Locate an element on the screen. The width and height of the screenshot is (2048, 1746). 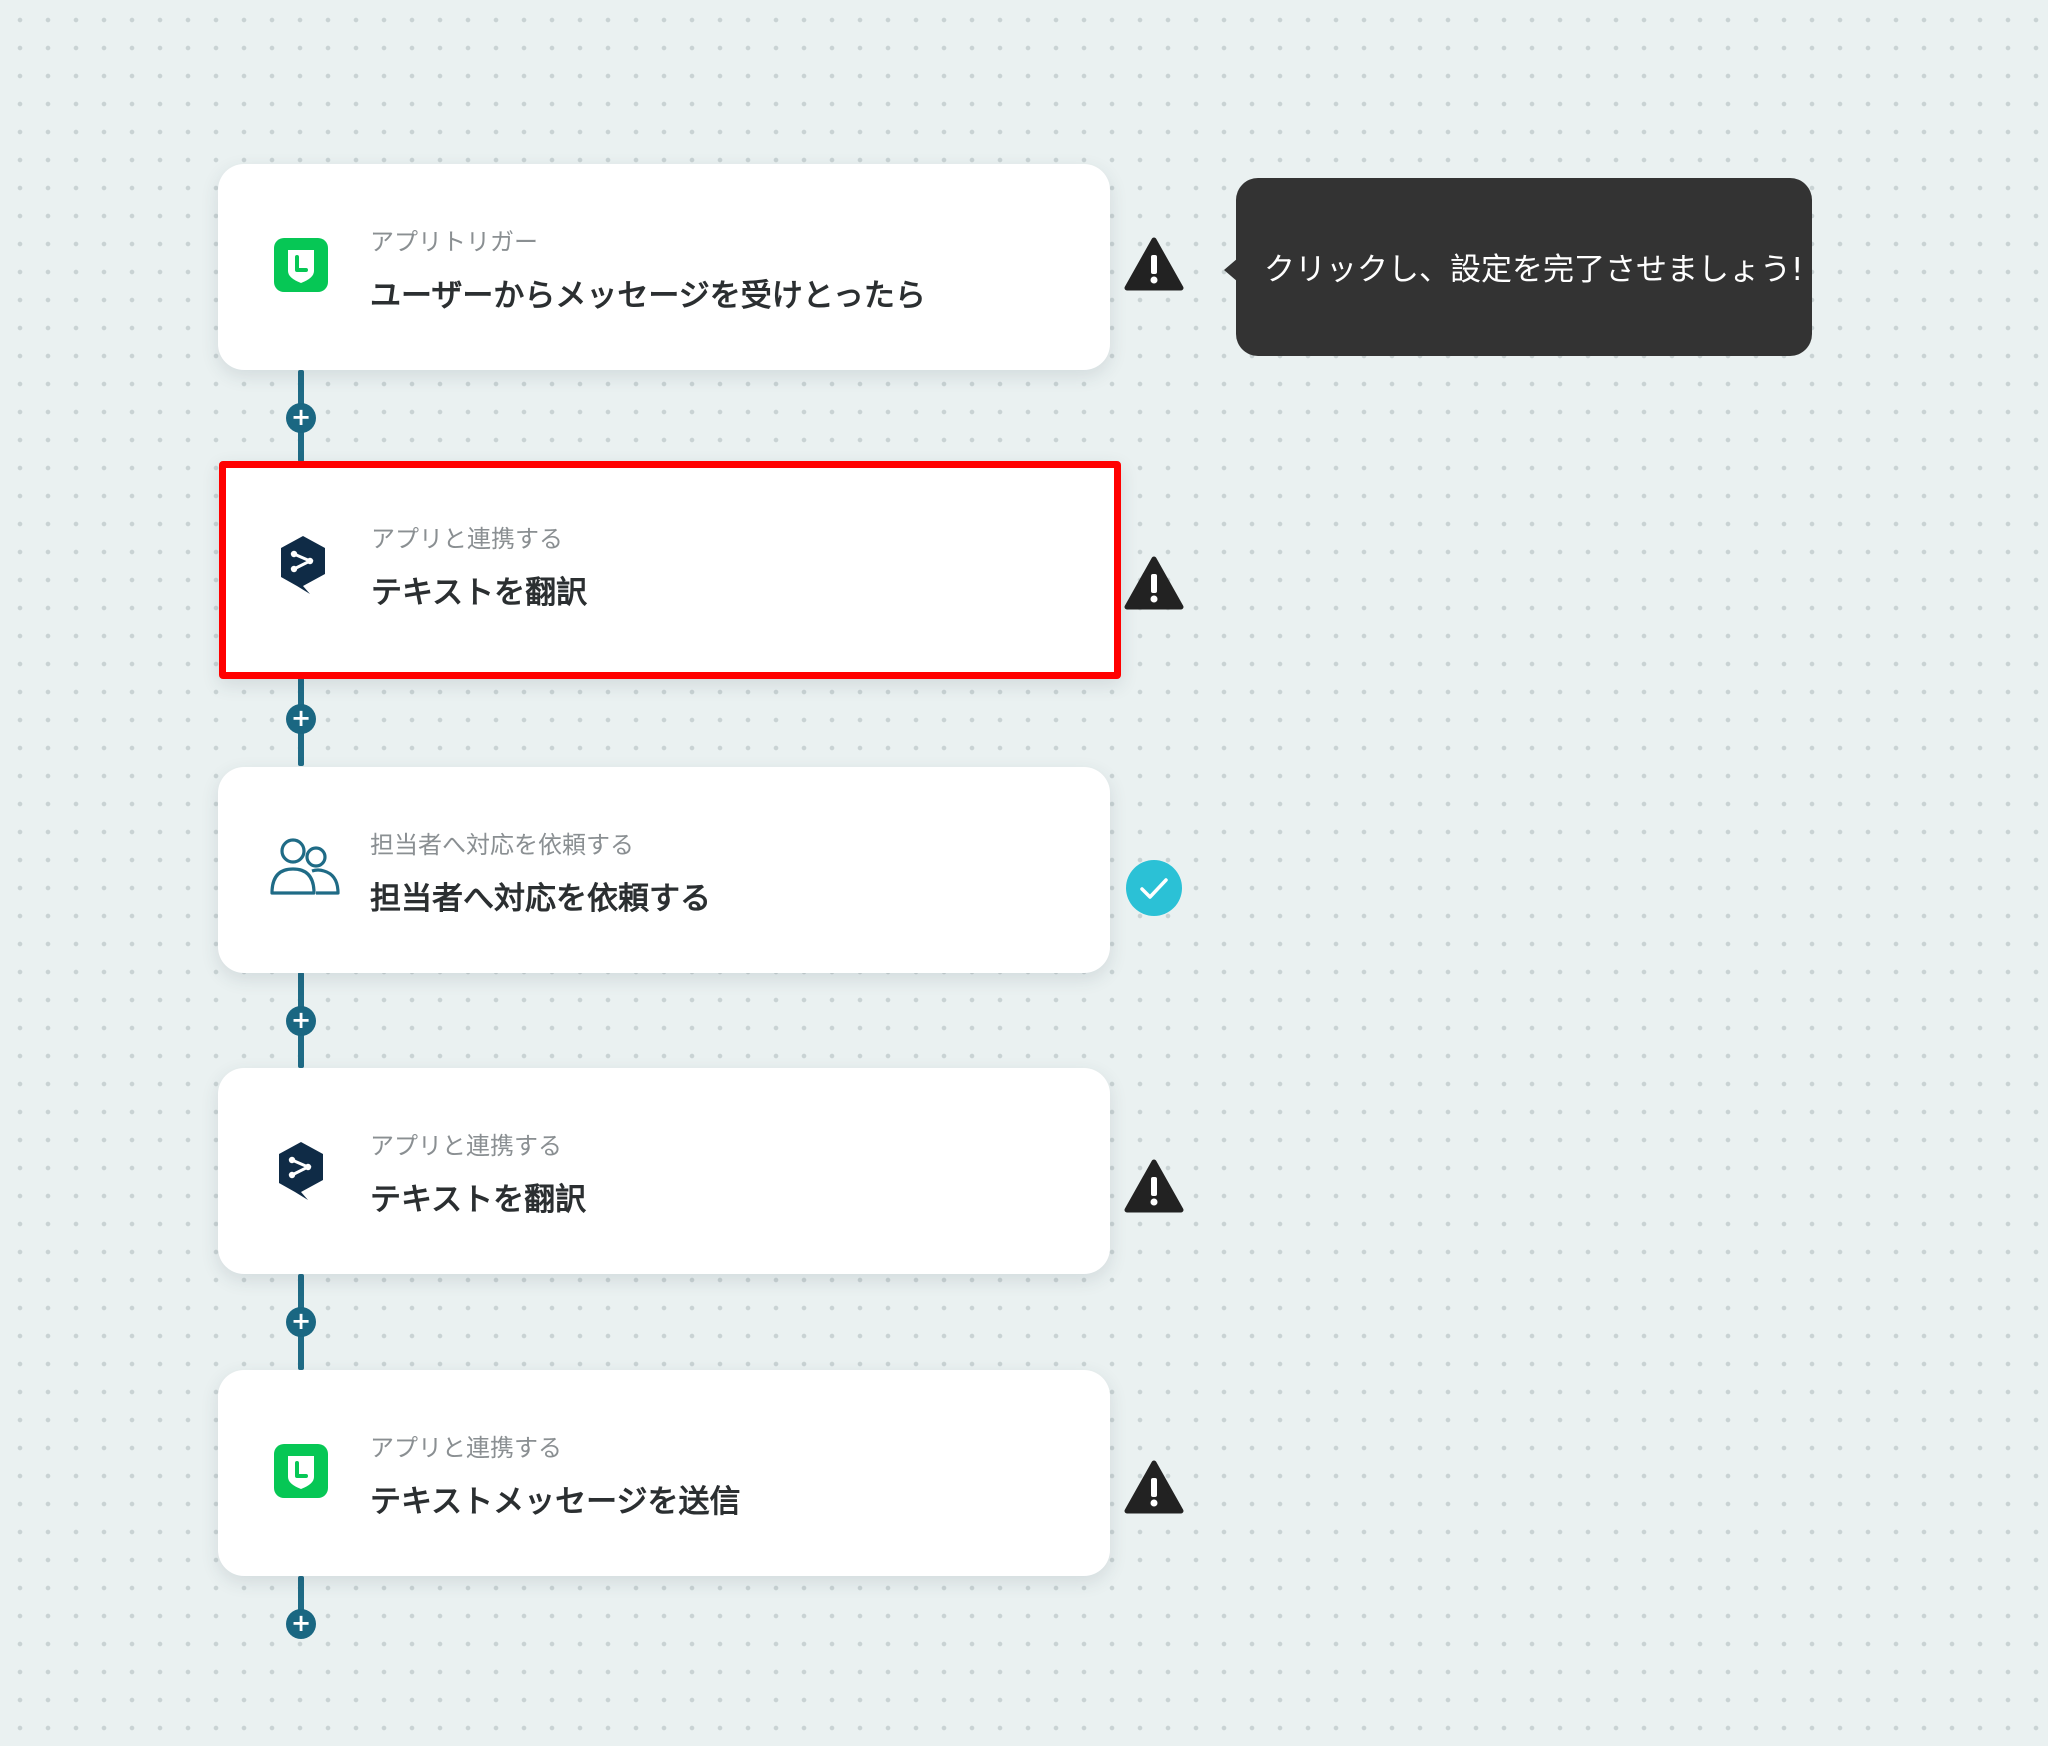
step-title: ユーザーからメッセージを受けとったら is located at coordinates (648, 296).